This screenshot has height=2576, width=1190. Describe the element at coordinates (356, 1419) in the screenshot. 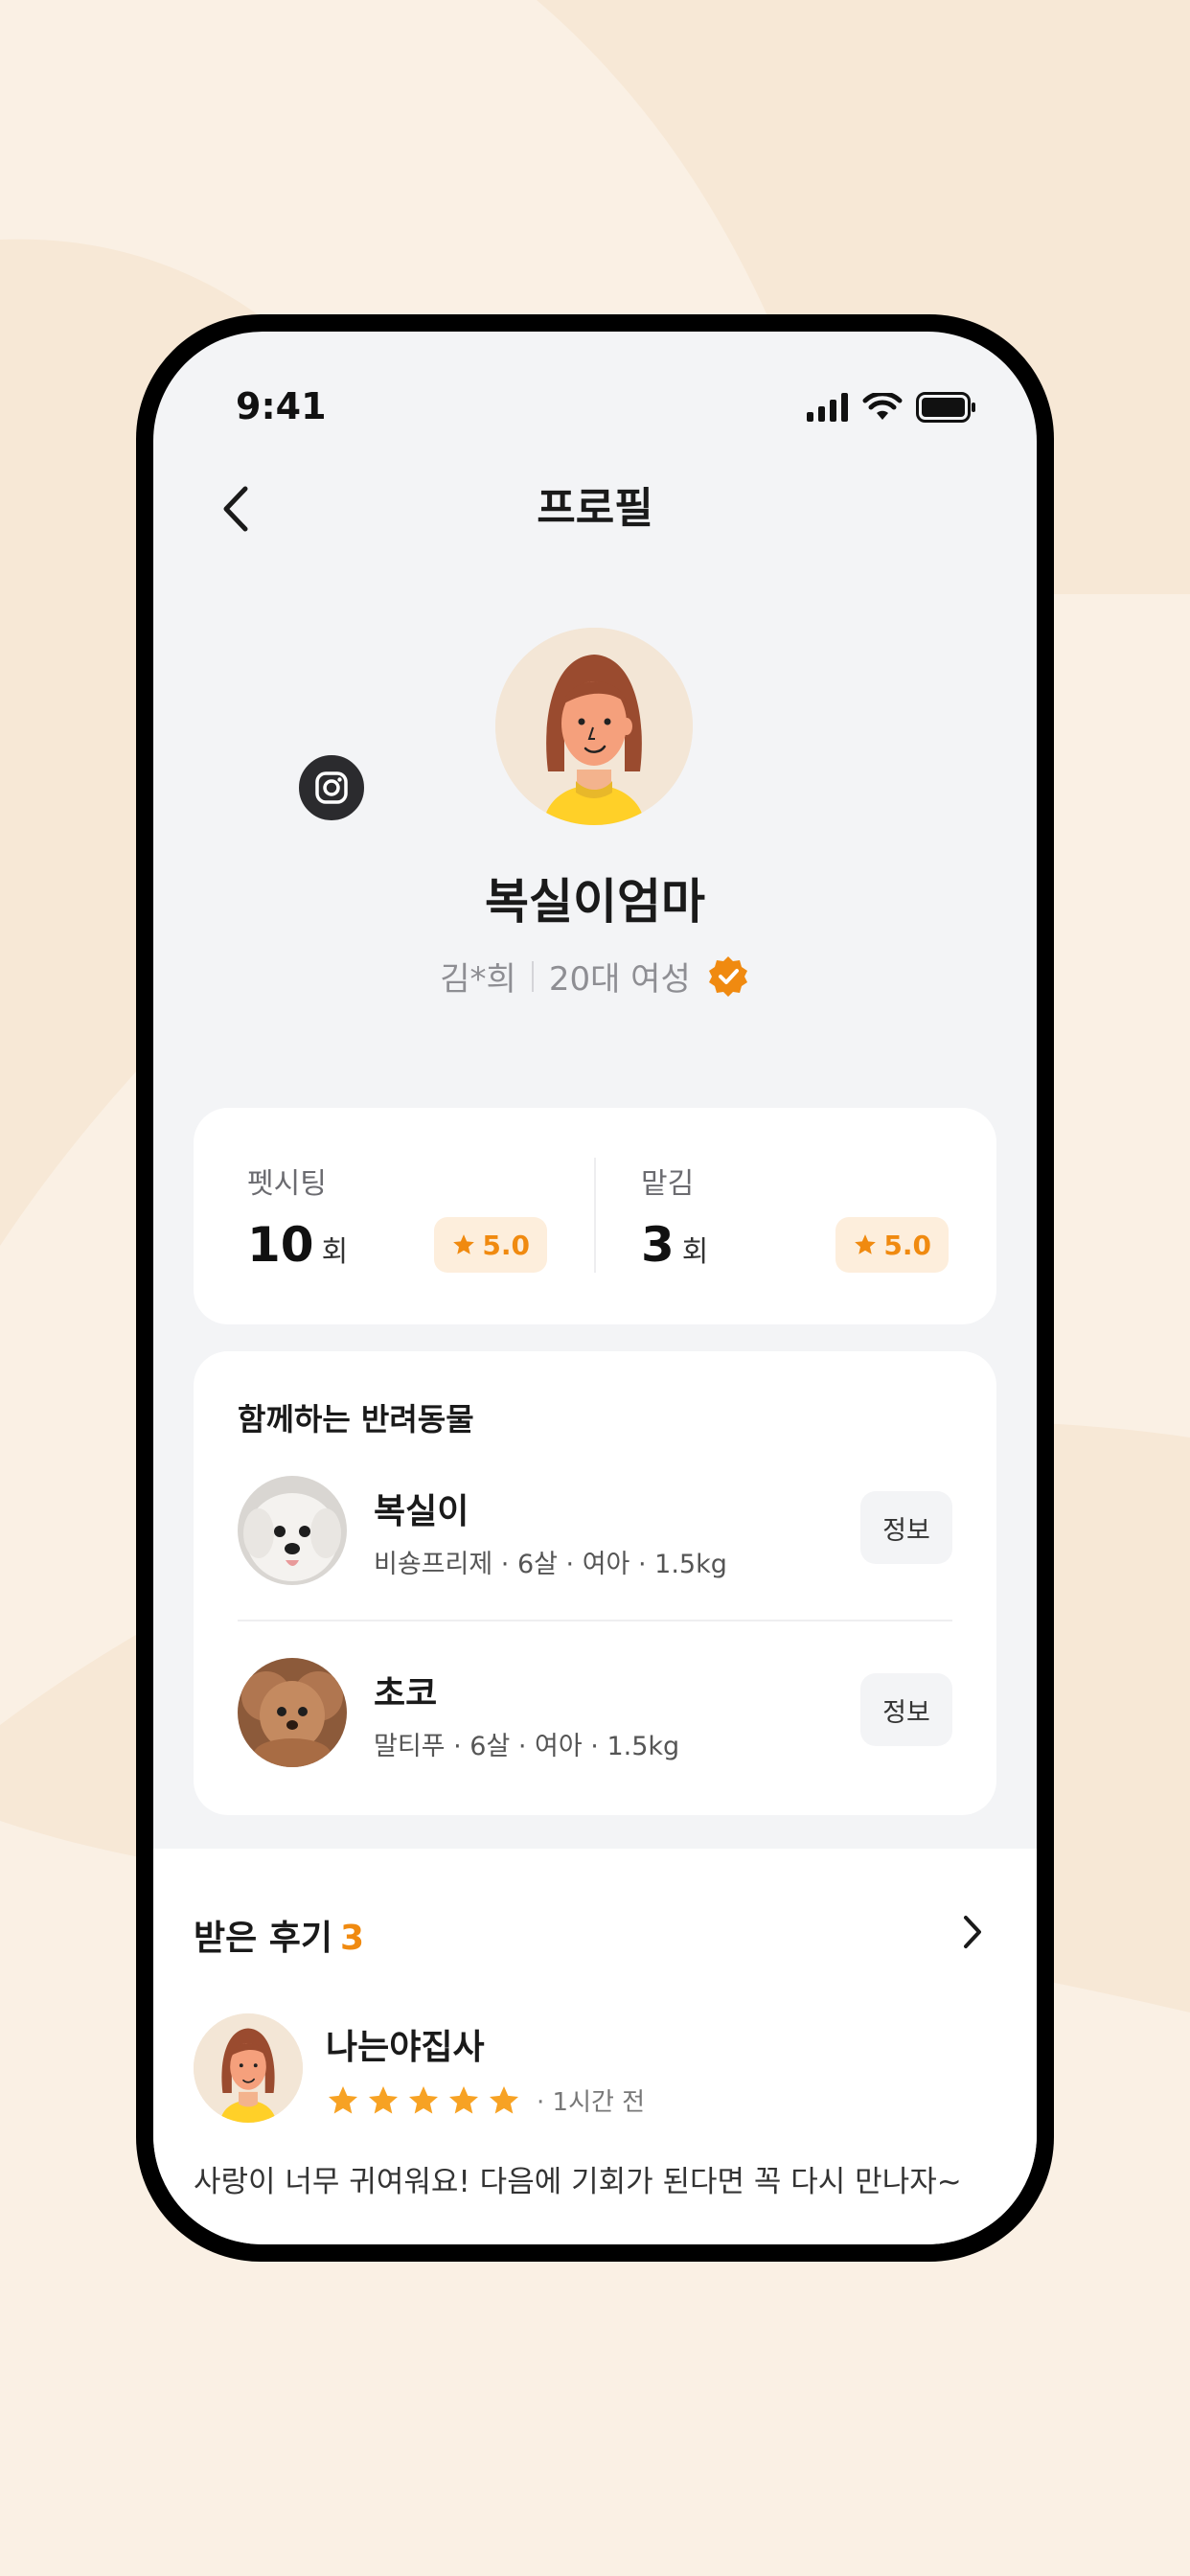

I see `pets-section-title: 함께하는 반려동물` at that location.